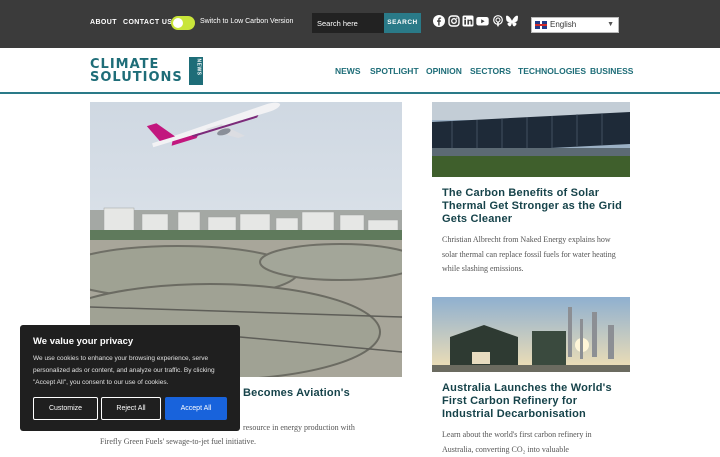  What do you see at coordinates (247, 21) in the screenshot?
I see `low-carbon-toggle-label: Switch to Low Carbon Version` at bounding box center [247, 21].